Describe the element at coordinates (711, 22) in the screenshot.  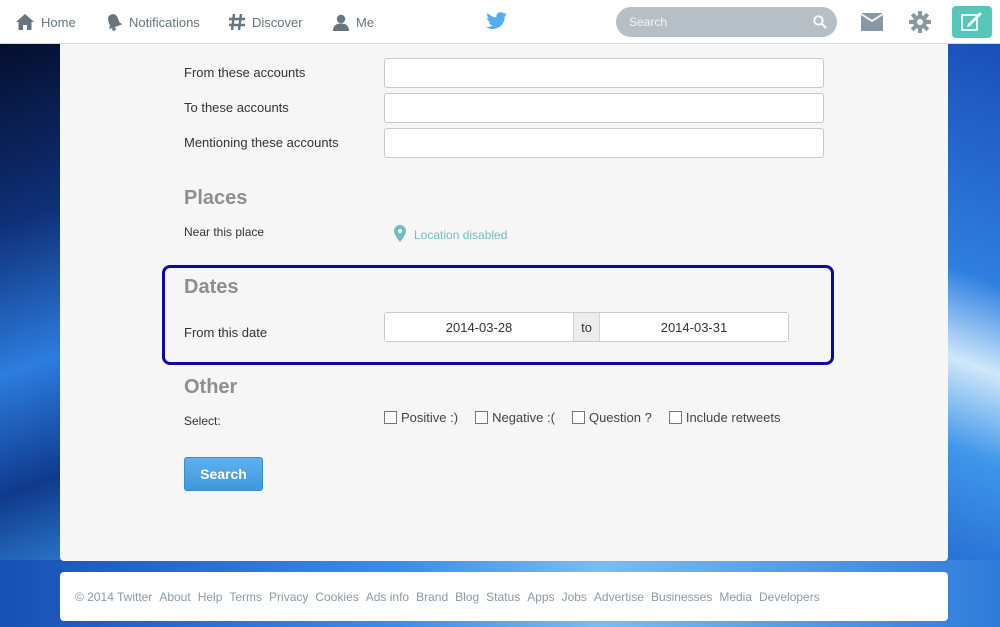
I see `search-input` at that location.